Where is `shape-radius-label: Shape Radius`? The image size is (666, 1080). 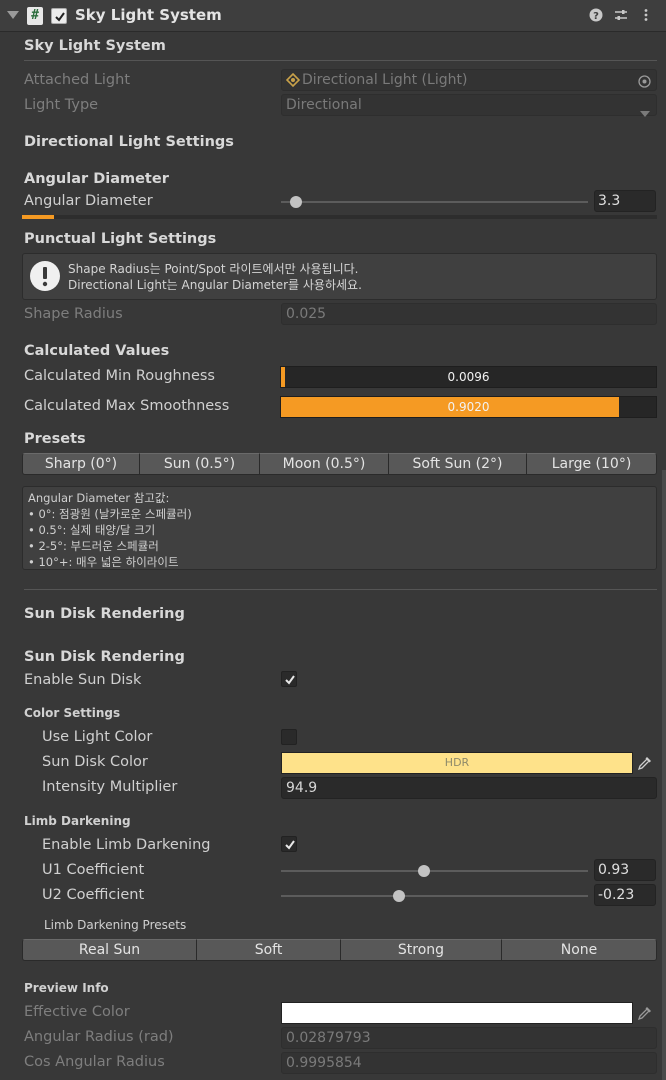
shape-radius-label: Shape Radius is located at coordinates (73, 314).